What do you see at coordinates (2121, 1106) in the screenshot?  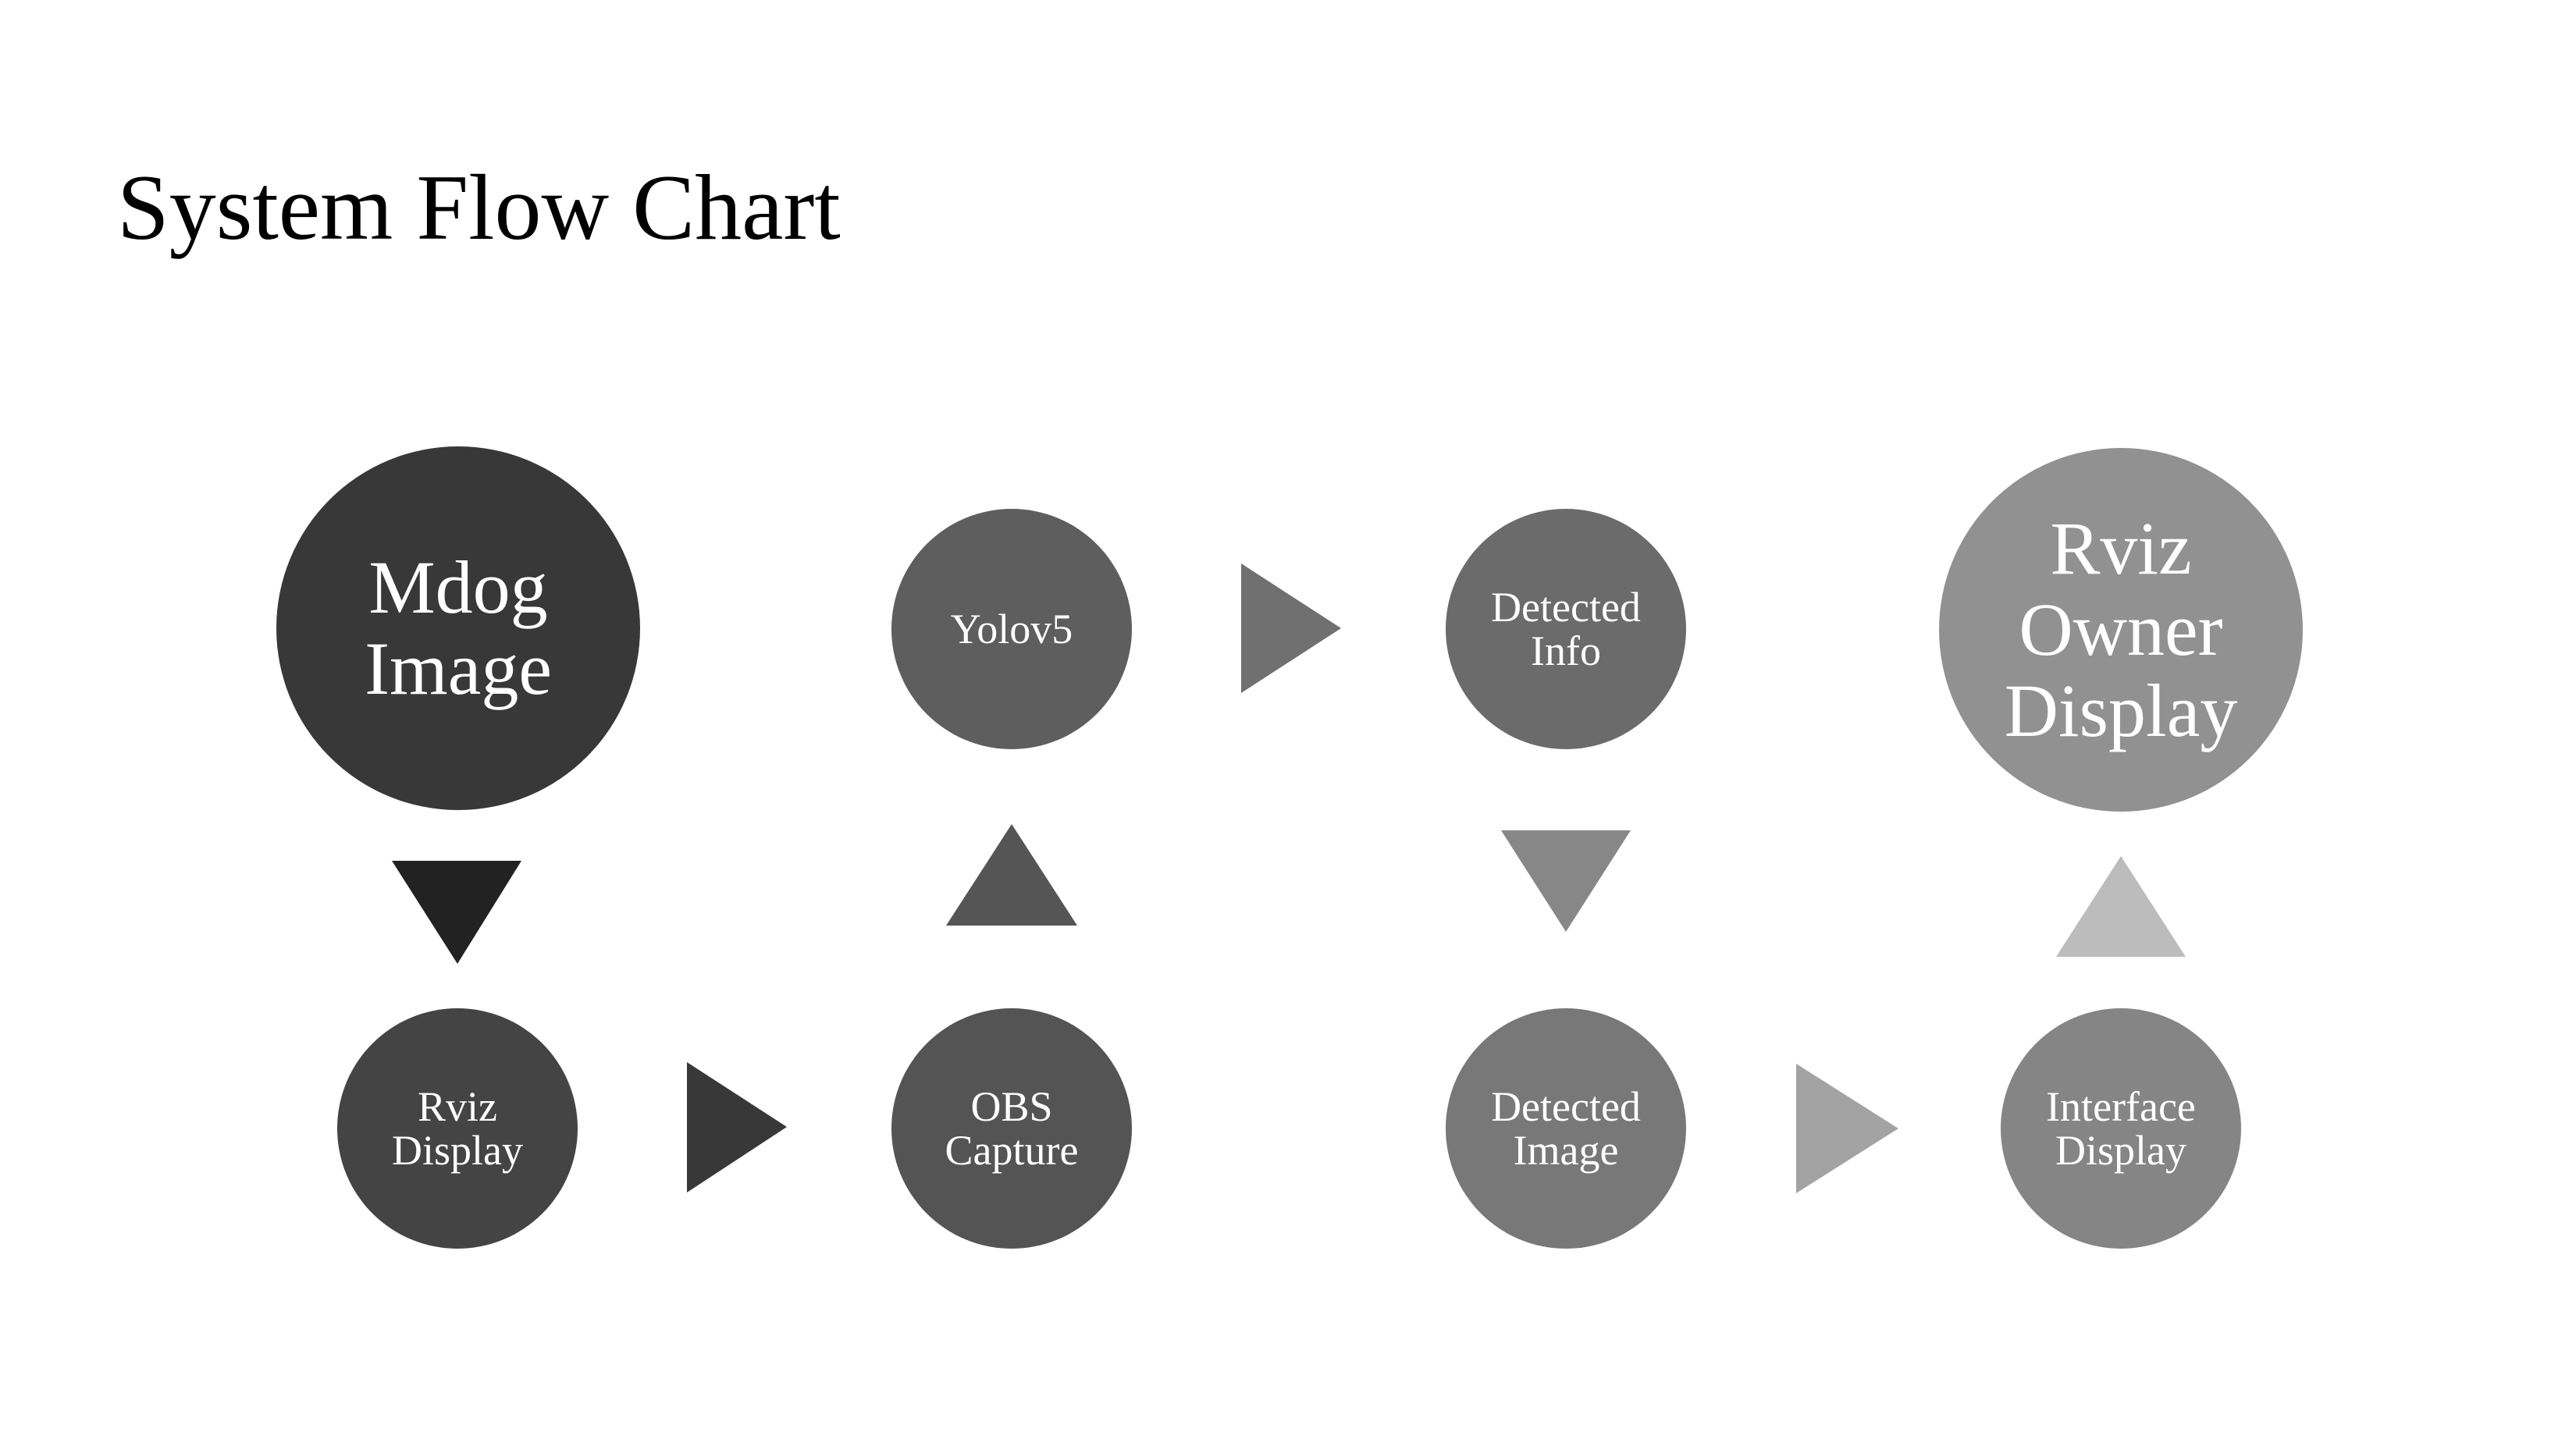 I see `node-label-line: Interface` at bounding box center [2121, 1106].